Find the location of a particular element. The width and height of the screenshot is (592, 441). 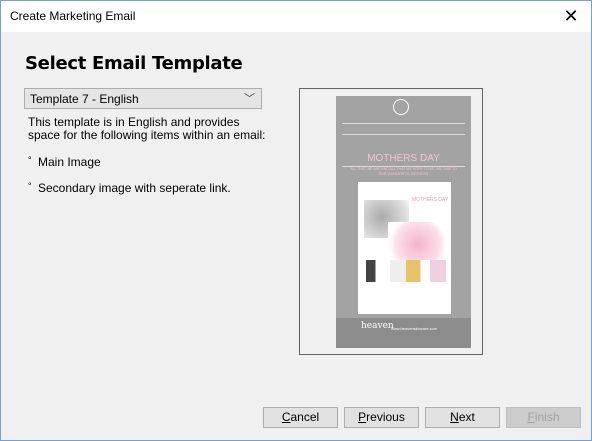

main-image: MOTHERS DAY is located at coordinates (404, 248).